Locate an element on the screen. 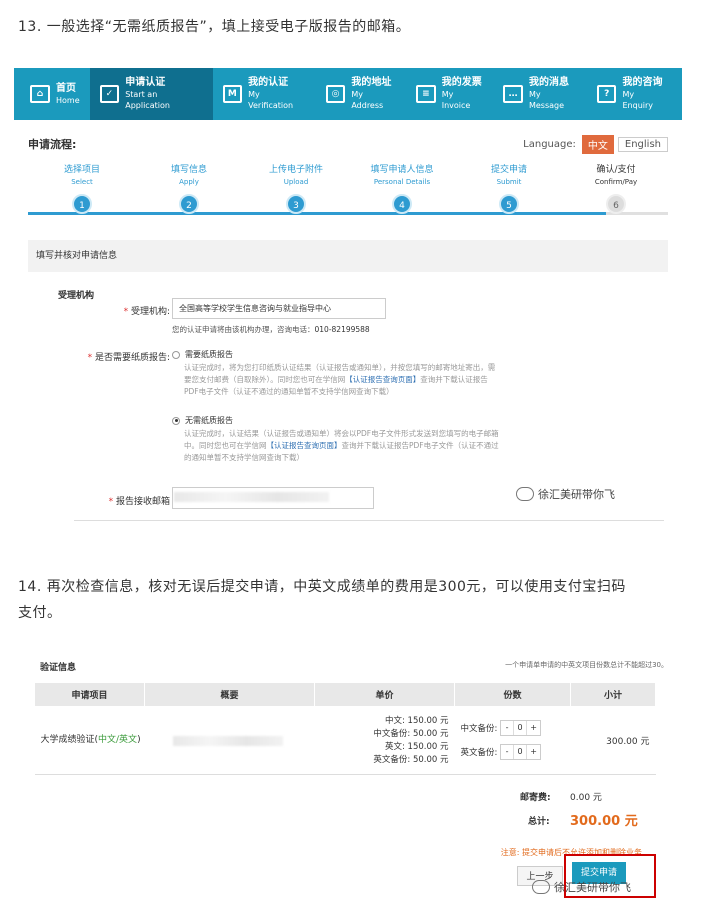 This screenshot has height=898, width=724. step-circle: 6 is located at coordinates (616, 204).